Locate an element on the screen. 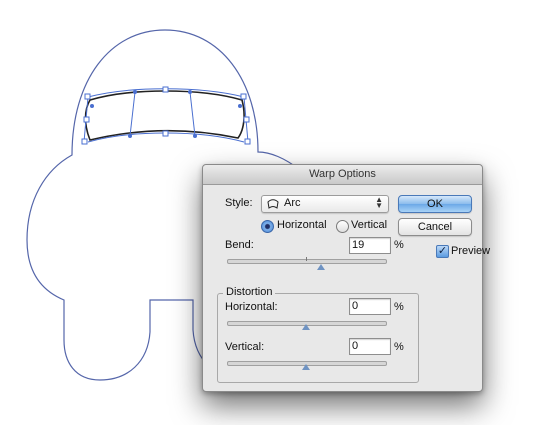 This screenshot has height=425, width=550. vertical-radio is located at coordinates (342, 226).